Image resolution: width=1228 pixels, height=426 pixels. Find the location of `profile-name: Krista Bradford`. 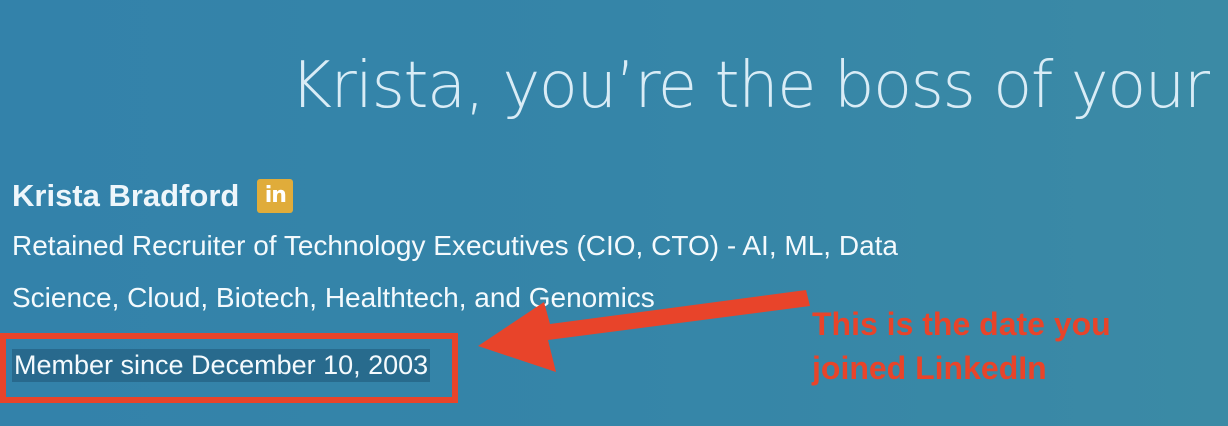

profile-name: Krista Bradford is located at coordinates (125, 196).